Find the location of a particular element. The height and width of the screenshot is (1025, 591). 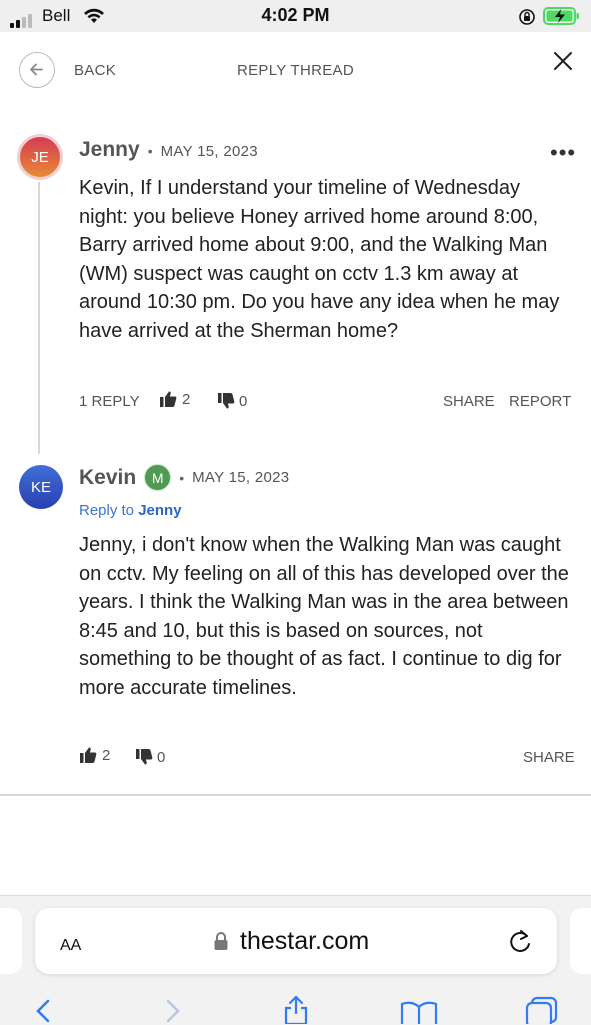

page-title: REPLY THREAD is located at coordinates (295, 70).